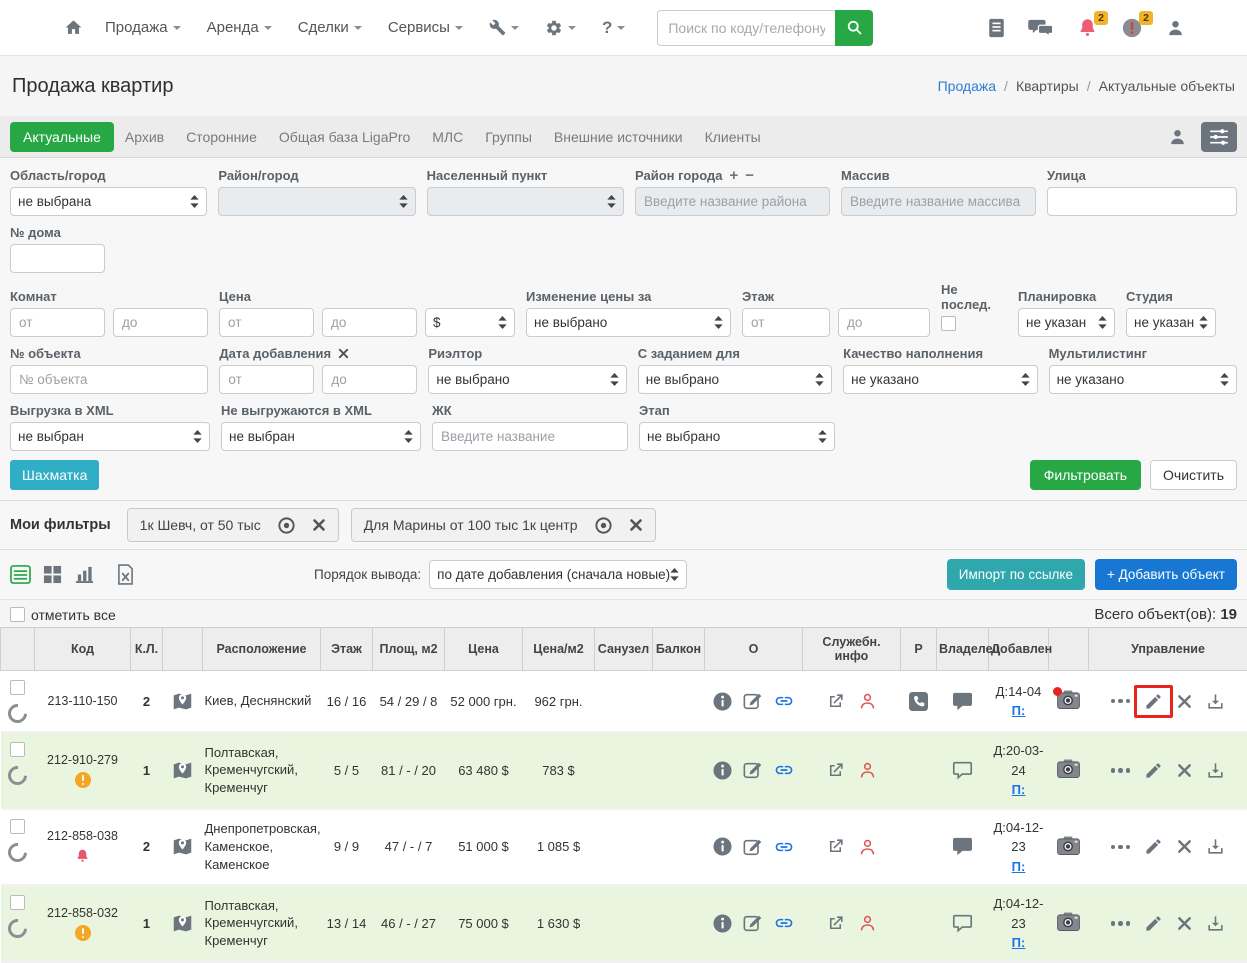  What do you see at coordinates (786, 322) in the screenshot?
I see `floor-from-input` at bounding box center [786, 322].